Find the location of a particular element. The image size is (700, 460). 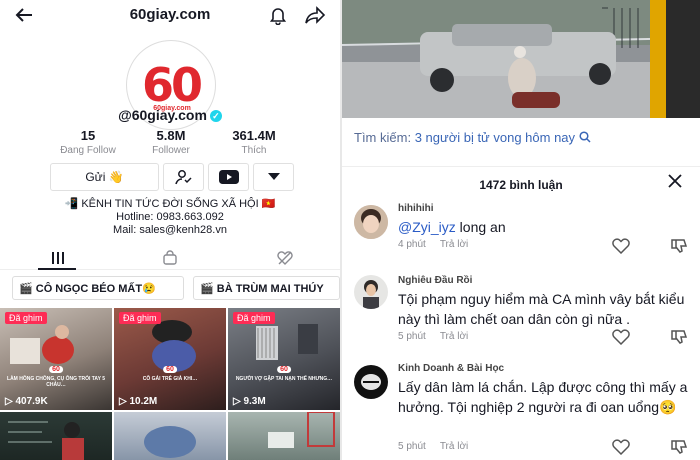

youtube-link-button is located at coordinates (228, 177).